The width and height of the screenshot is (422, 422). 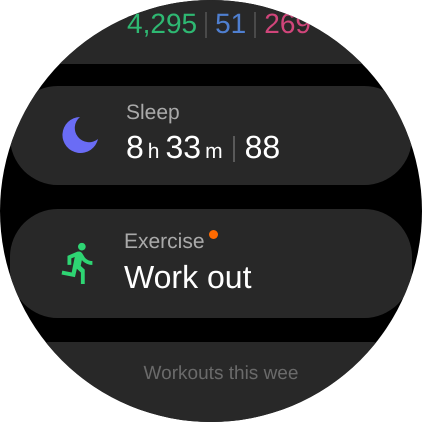 I want to click on stat-value: 4,295, so click(x=162, y=24).